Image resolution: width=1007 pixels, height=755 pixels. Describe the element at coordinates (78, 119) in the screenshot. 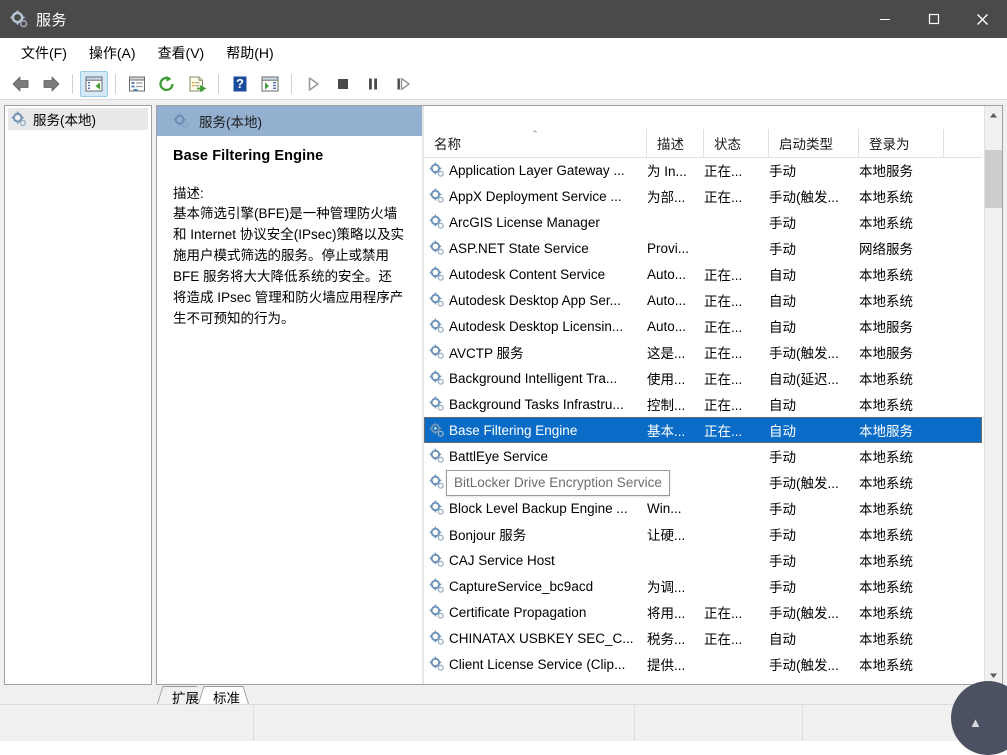

I see `tree-item-services-local: 服务(本地)` at that location.